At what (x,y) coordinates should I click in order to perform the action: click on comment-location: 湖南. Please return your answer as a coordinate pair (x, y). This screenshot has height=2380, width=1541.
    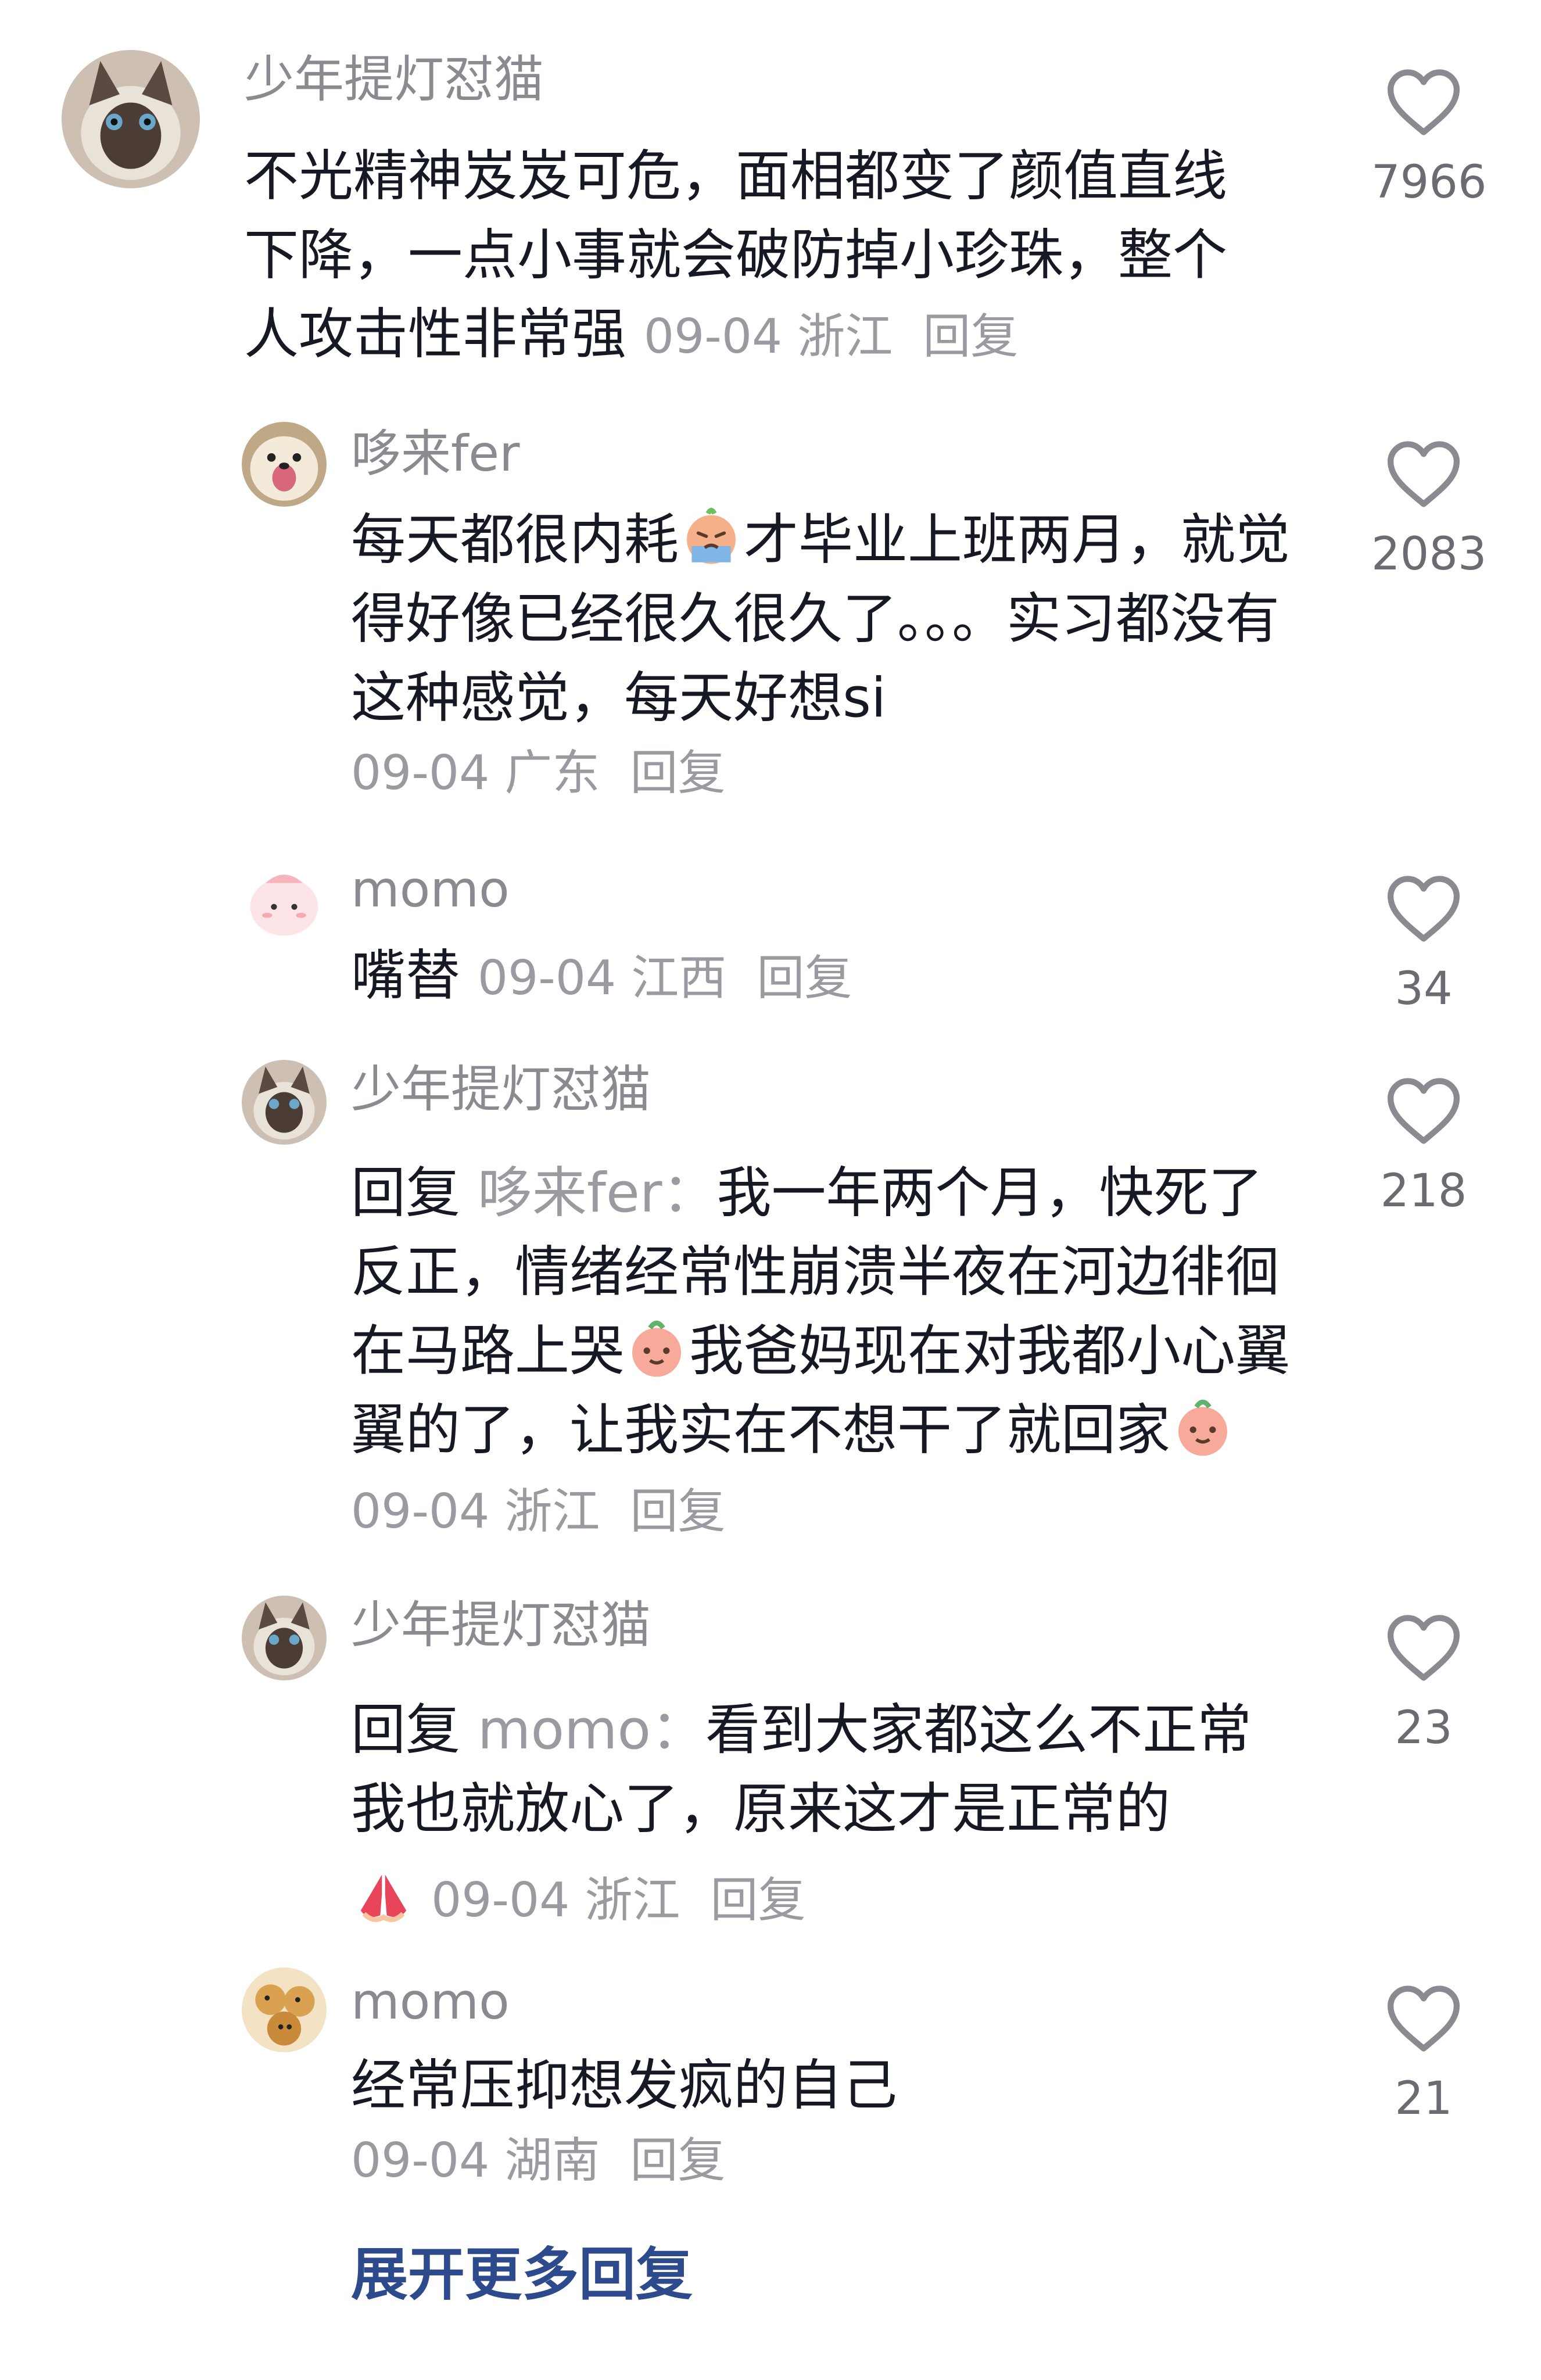
    Looking at the image, I should click on (552, 2161).